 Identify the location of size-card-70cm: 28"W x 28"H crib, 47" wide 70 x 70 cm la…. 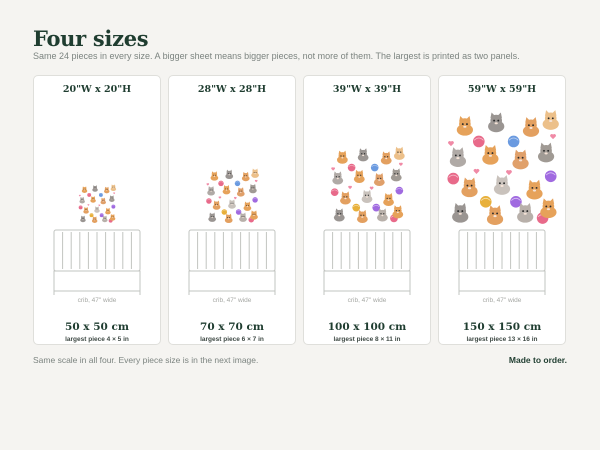
(232, 210).